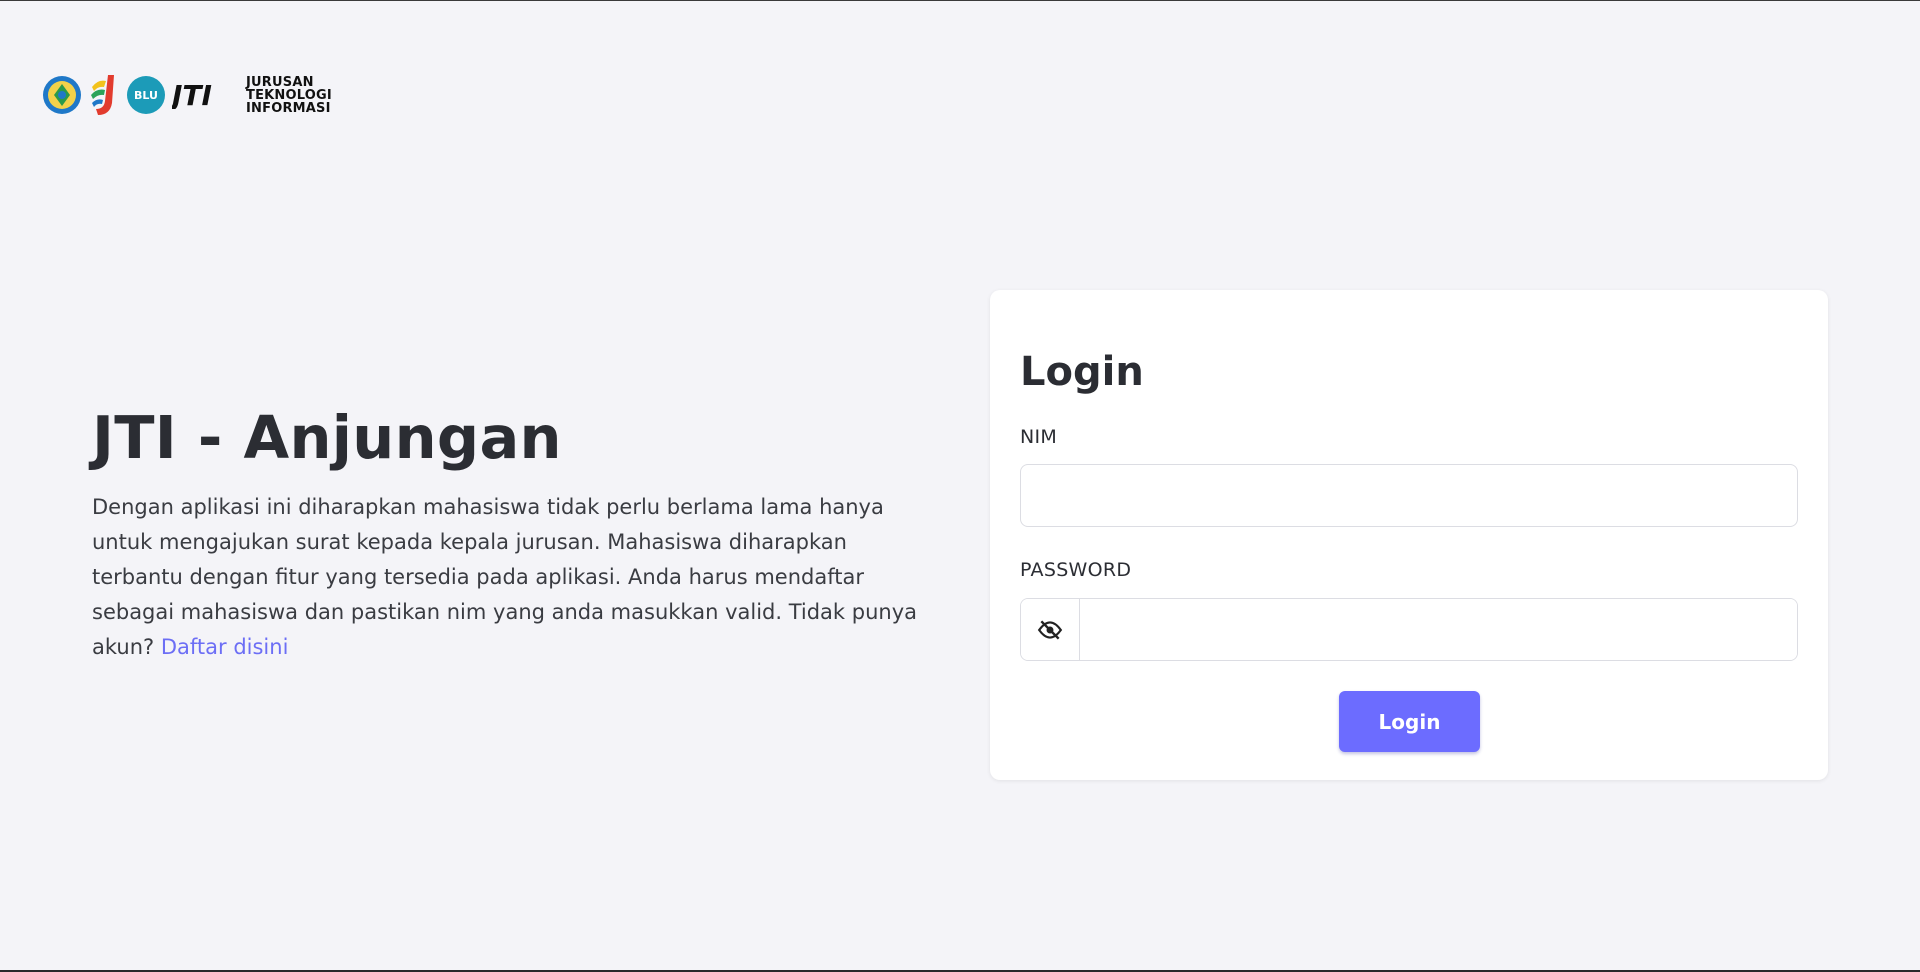 The image size is (1920, 972). I want to click on page-title: JTI - Anjungan, so click(327, 437).